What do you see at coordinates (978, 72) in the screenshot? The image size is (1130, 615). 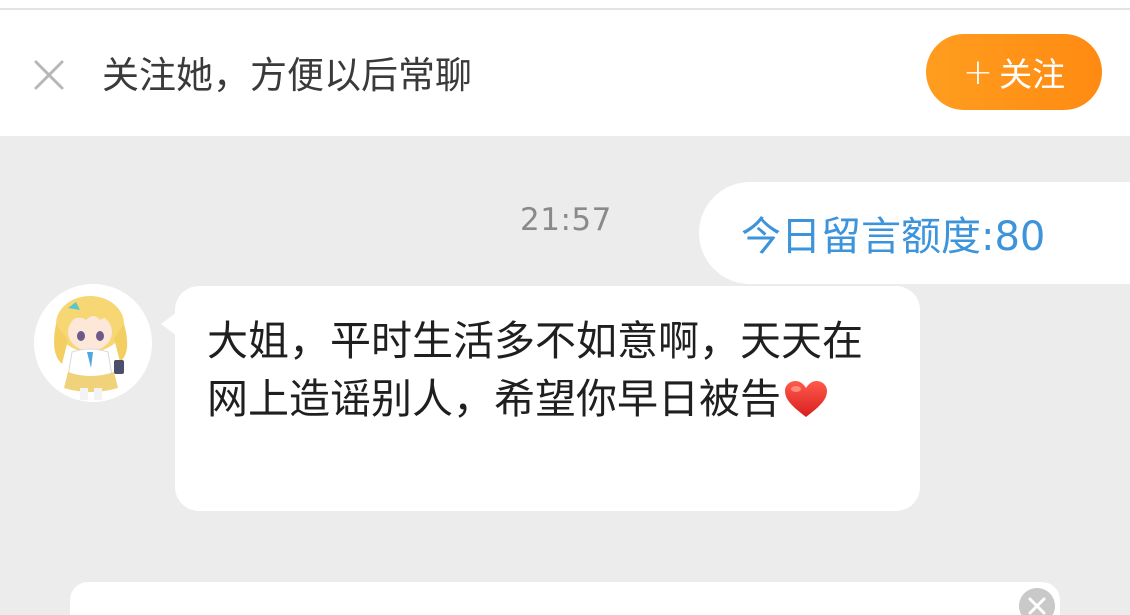 I see `plus-icon: +` at bounding box center [978, 72].